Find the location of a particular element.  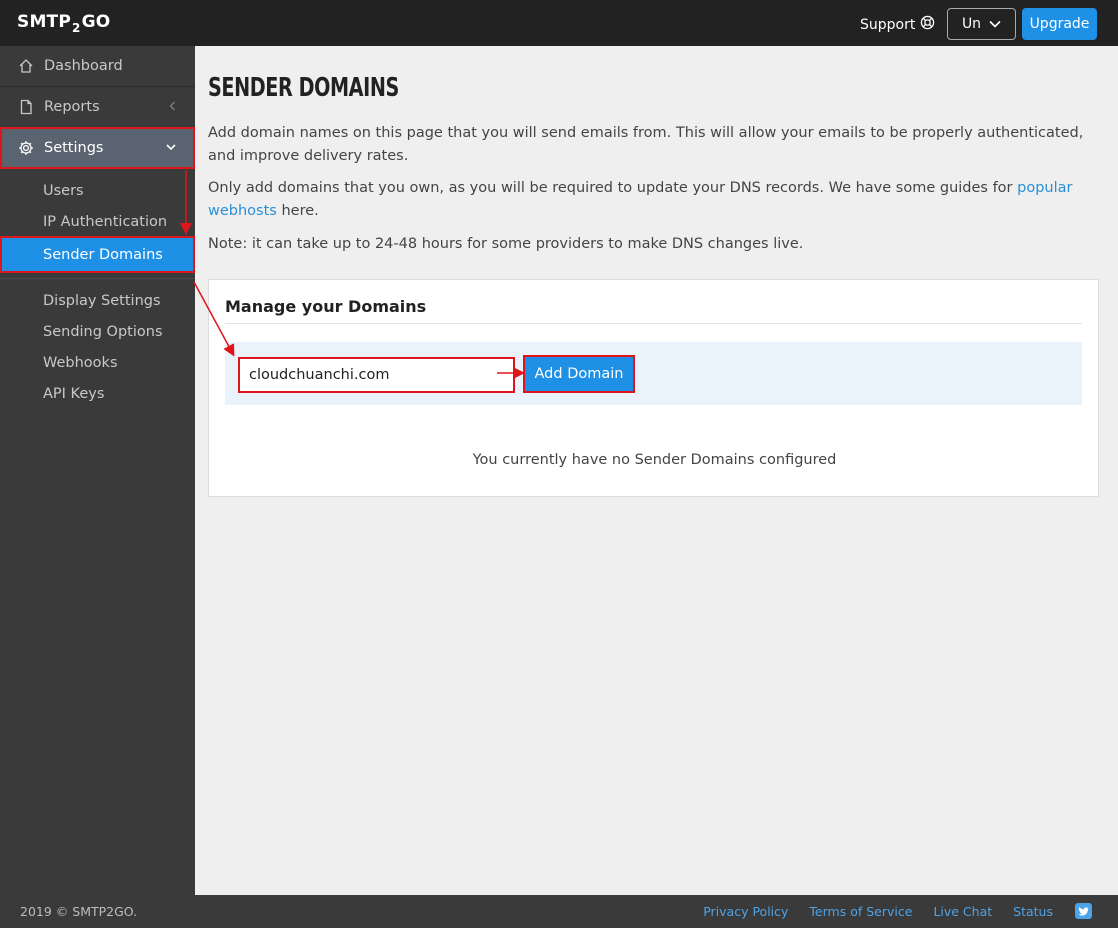

add-domain-button: Add Domain is located at coordinates (579, 374).